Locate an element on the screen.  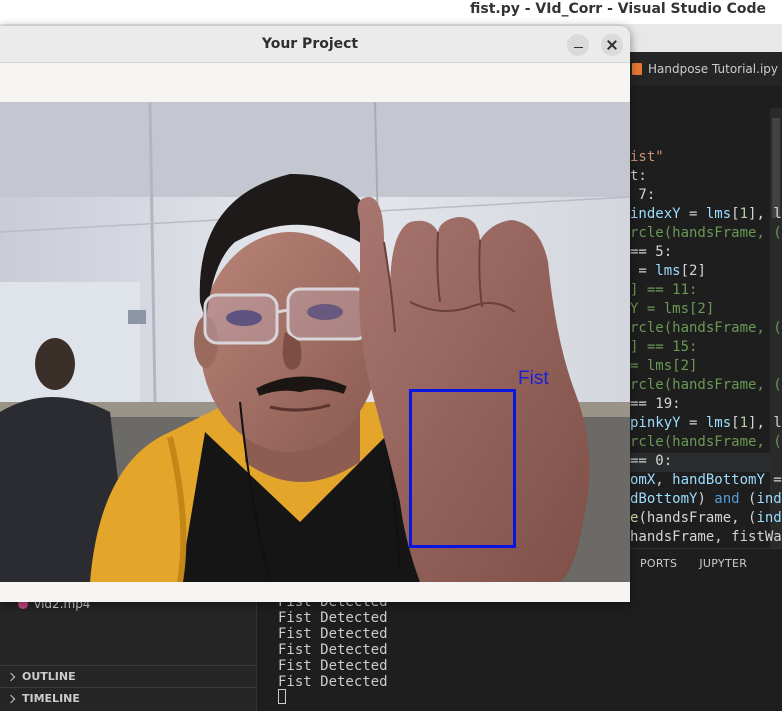
minimize-button is located at coordinates (578, 45).